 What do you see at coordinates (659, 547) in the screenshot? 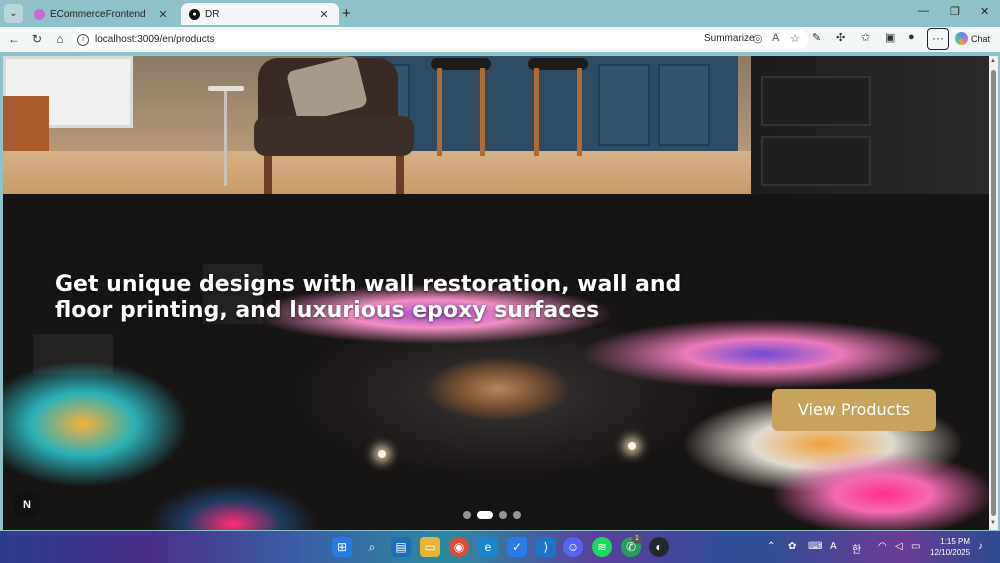
I see `github-icon: ◐` at bounding box center [659, 547].